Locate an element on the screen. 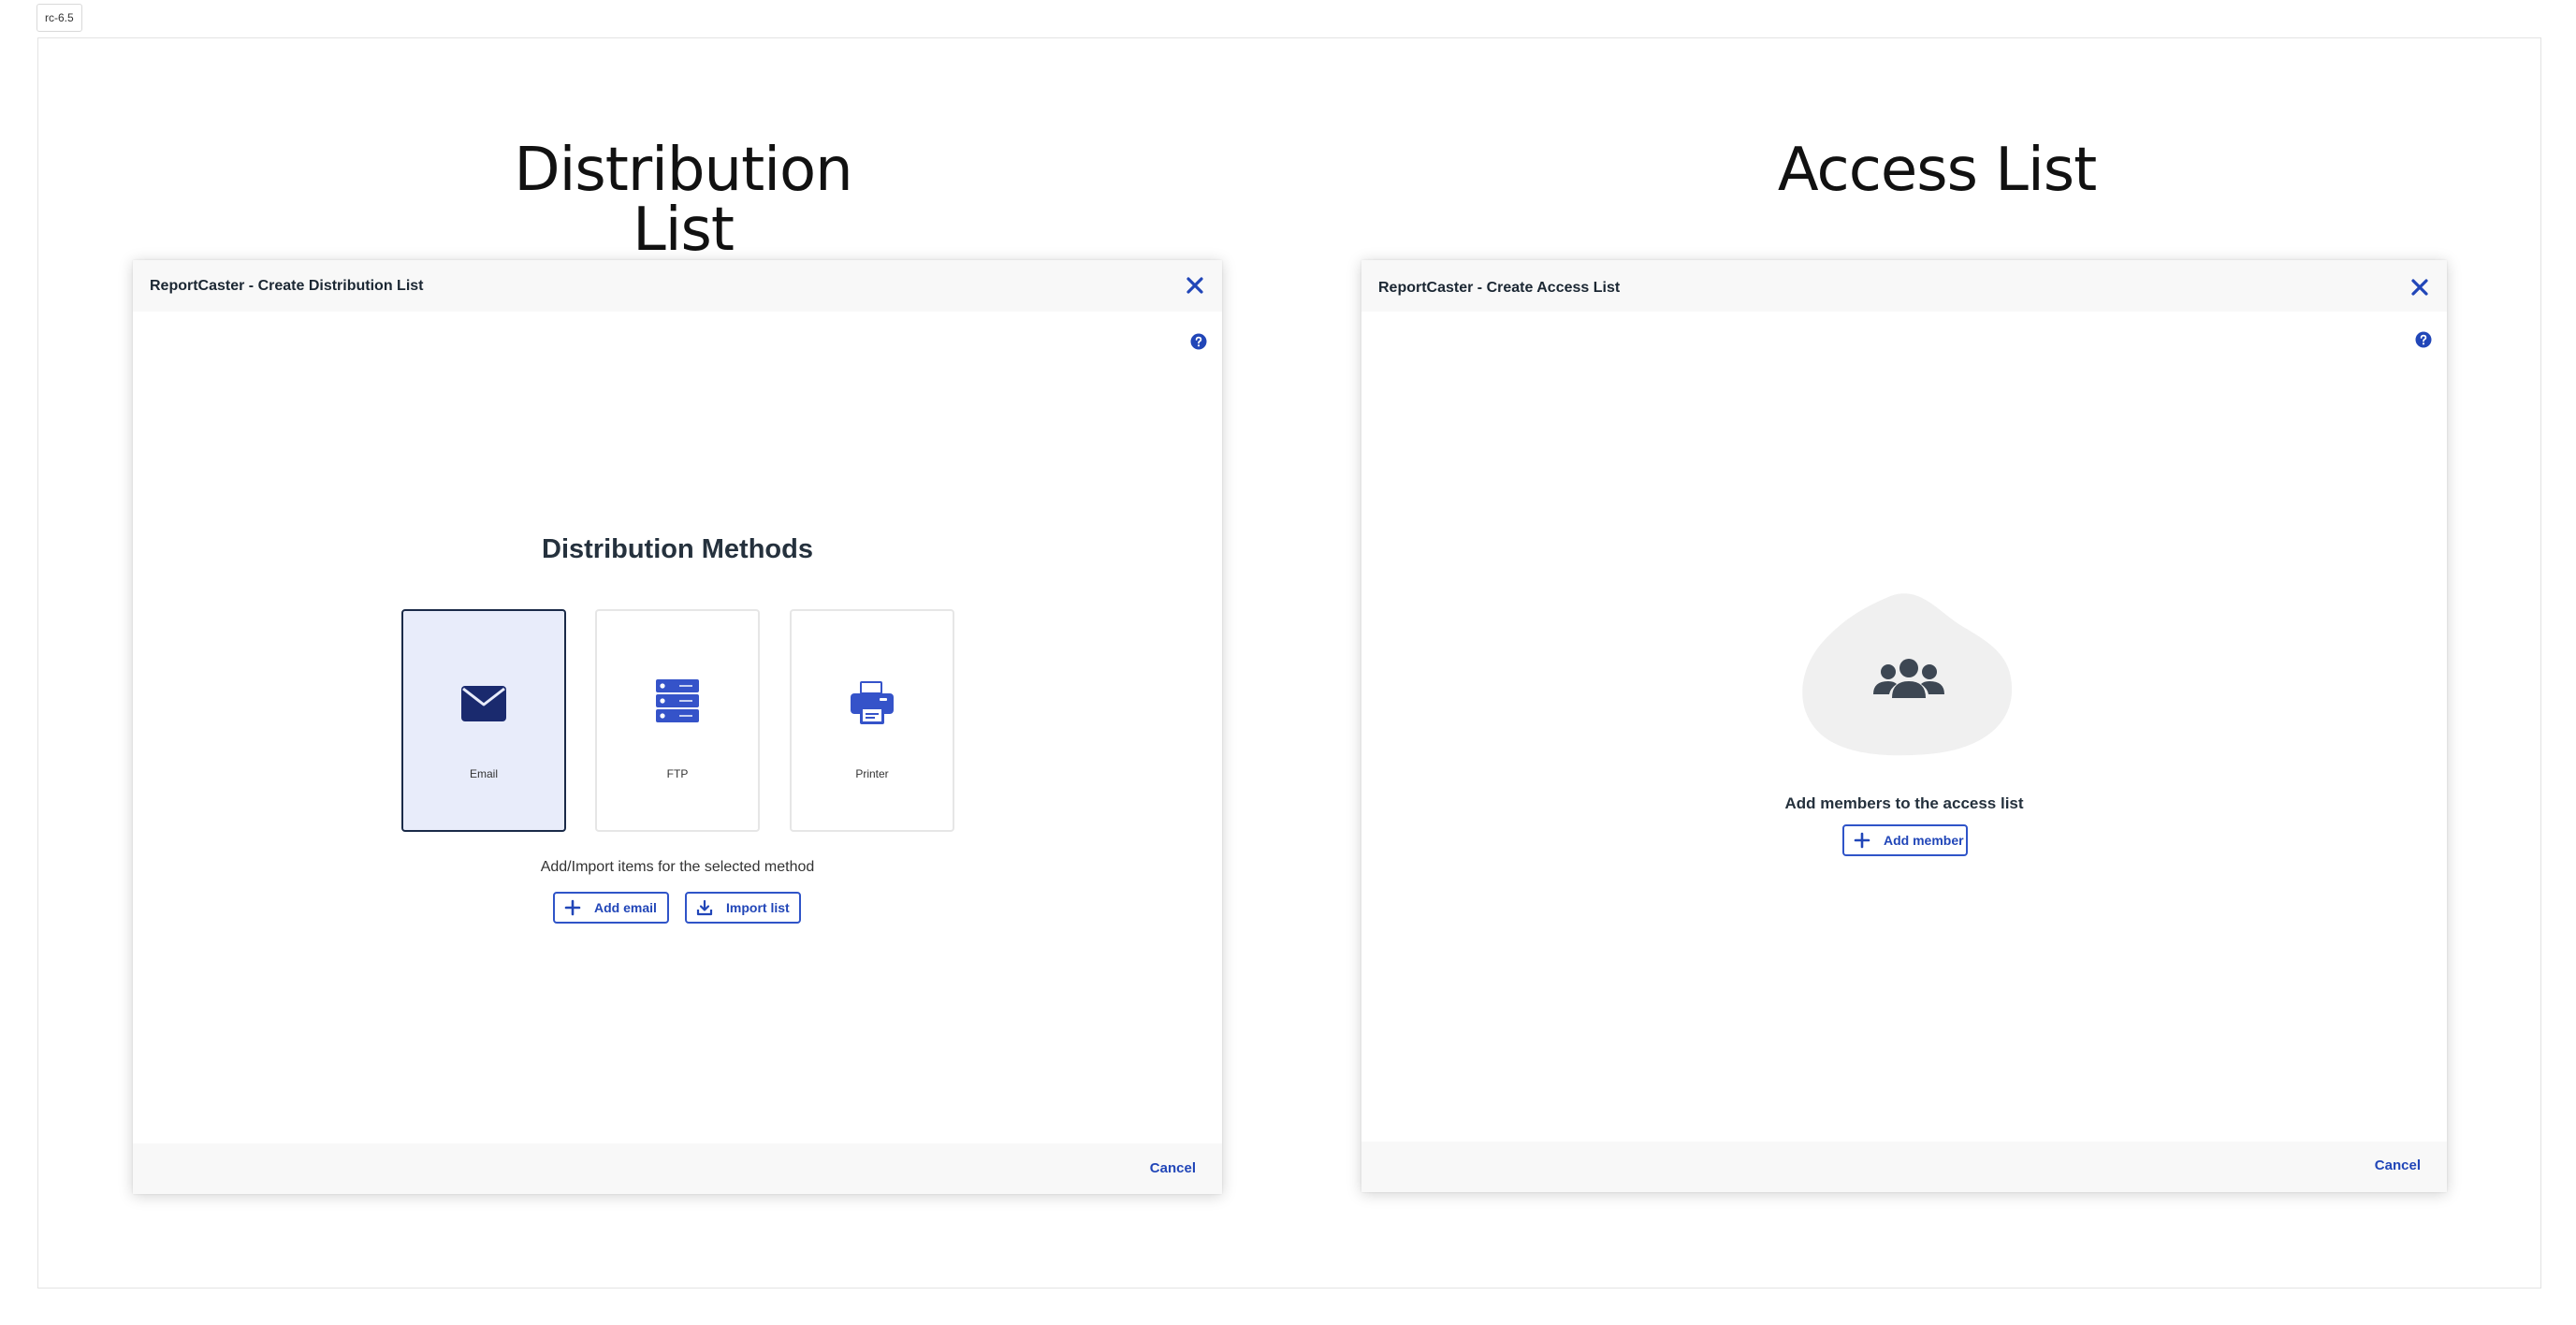 This screenshot has height=1325, width=2576. method-card-printer: Printer is located at coordinates (872, 721).